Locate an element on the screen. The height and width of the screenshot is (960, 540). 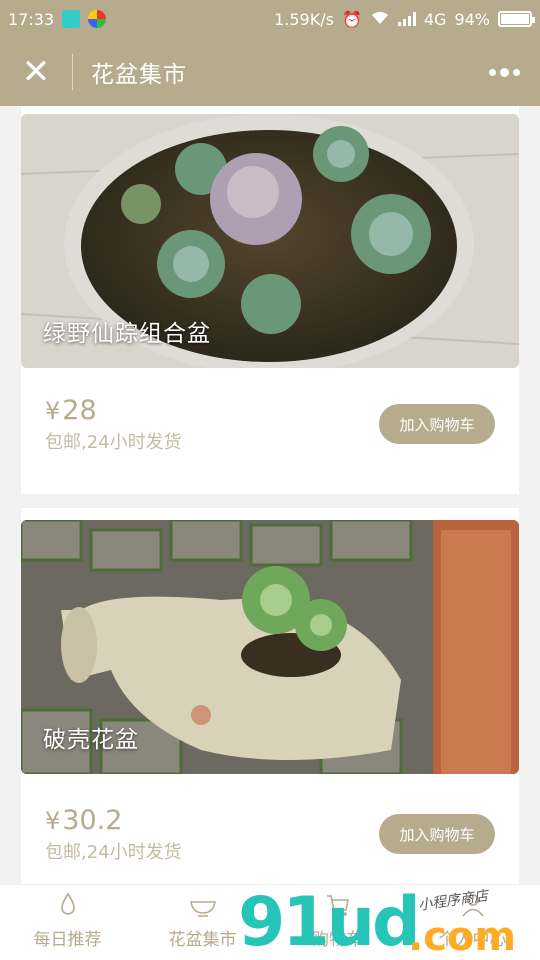
tab-bar: 每日推荐 花盆集市 购物车 个人中心 is located at coordinates (270, 922).